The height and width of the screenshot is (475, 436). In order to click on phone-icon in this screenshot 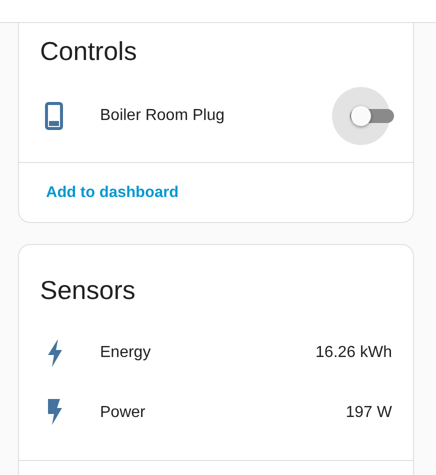, I will do `click(54, 116)`.